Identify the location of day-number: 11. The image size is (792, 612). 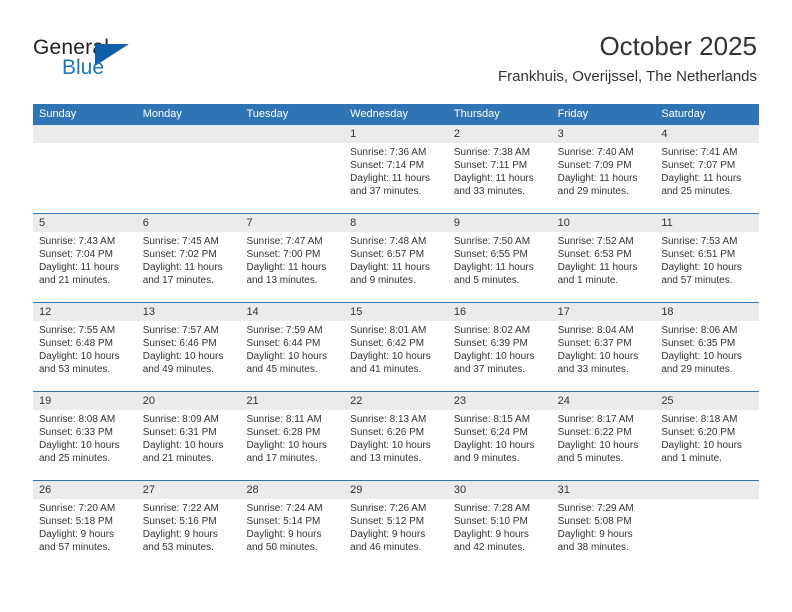
(707, 223).